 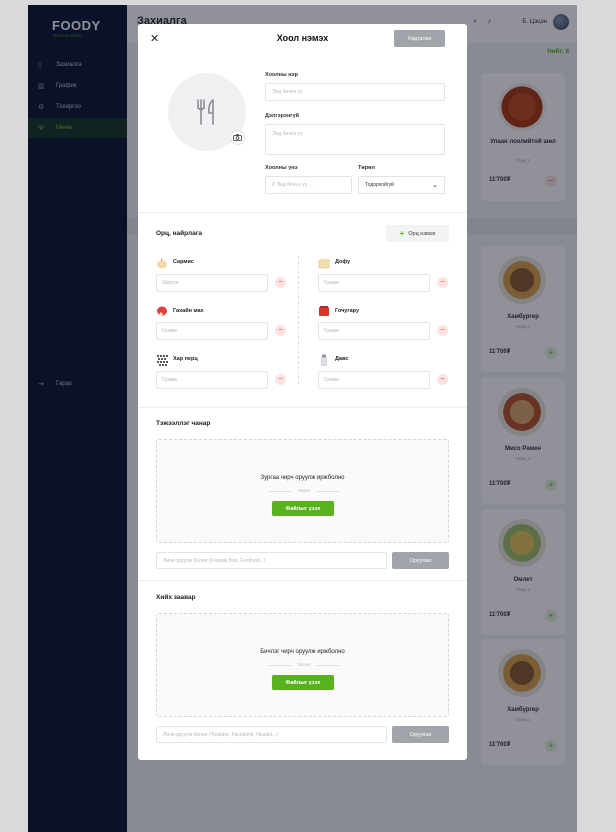 What do you see at coordinates (347, 311) in the screenshot?
I see `ingredient-name: Гочугару` at bounding box center [347, 311].